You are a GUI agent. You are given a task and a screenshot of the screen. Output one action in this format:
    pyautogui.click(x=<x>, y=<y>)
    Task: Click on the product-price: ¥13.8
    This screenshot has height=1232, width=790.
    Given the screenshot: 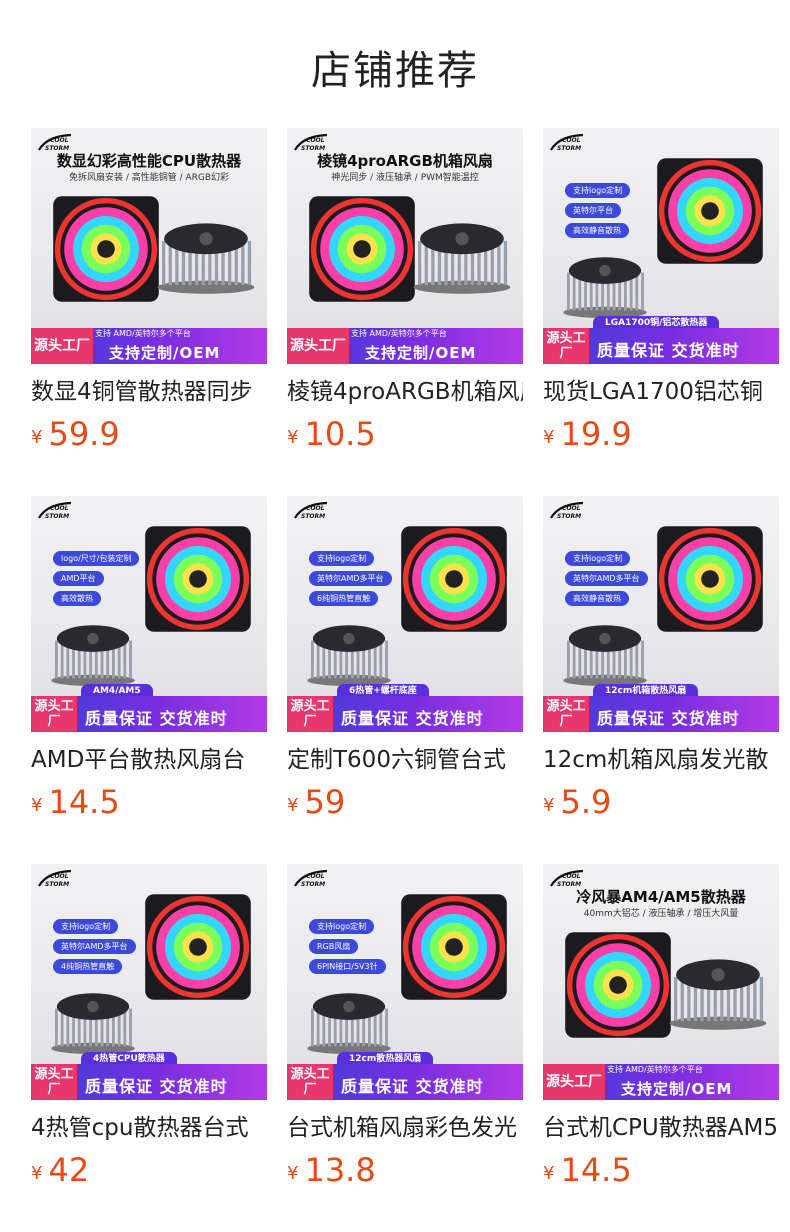 What is the action you would take?
    pyautogui.click(x=405, y=1173)
    